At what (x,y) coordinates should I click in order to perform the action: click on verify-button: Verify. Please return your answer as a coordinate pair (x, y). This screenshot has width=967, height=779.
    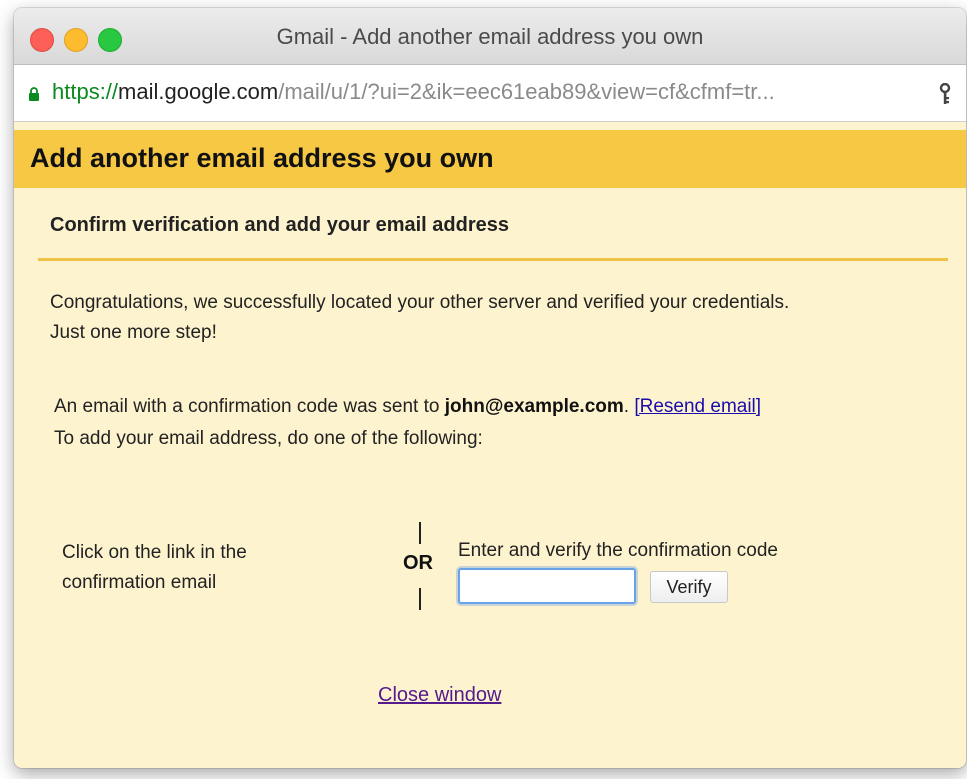
    Looking at the image, I should click on (689, 587).